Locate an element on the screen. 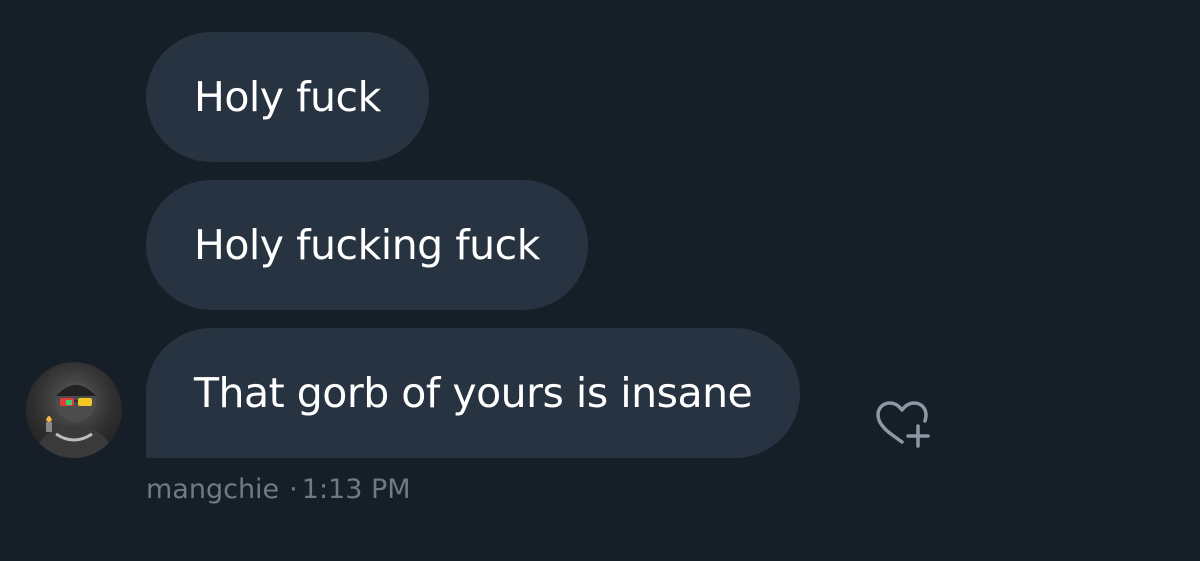 Image resolution: width=1200 pixels, height=561 pixels. message-meta: mangchie · 1:13 PM is located at coordinates (278, 489).